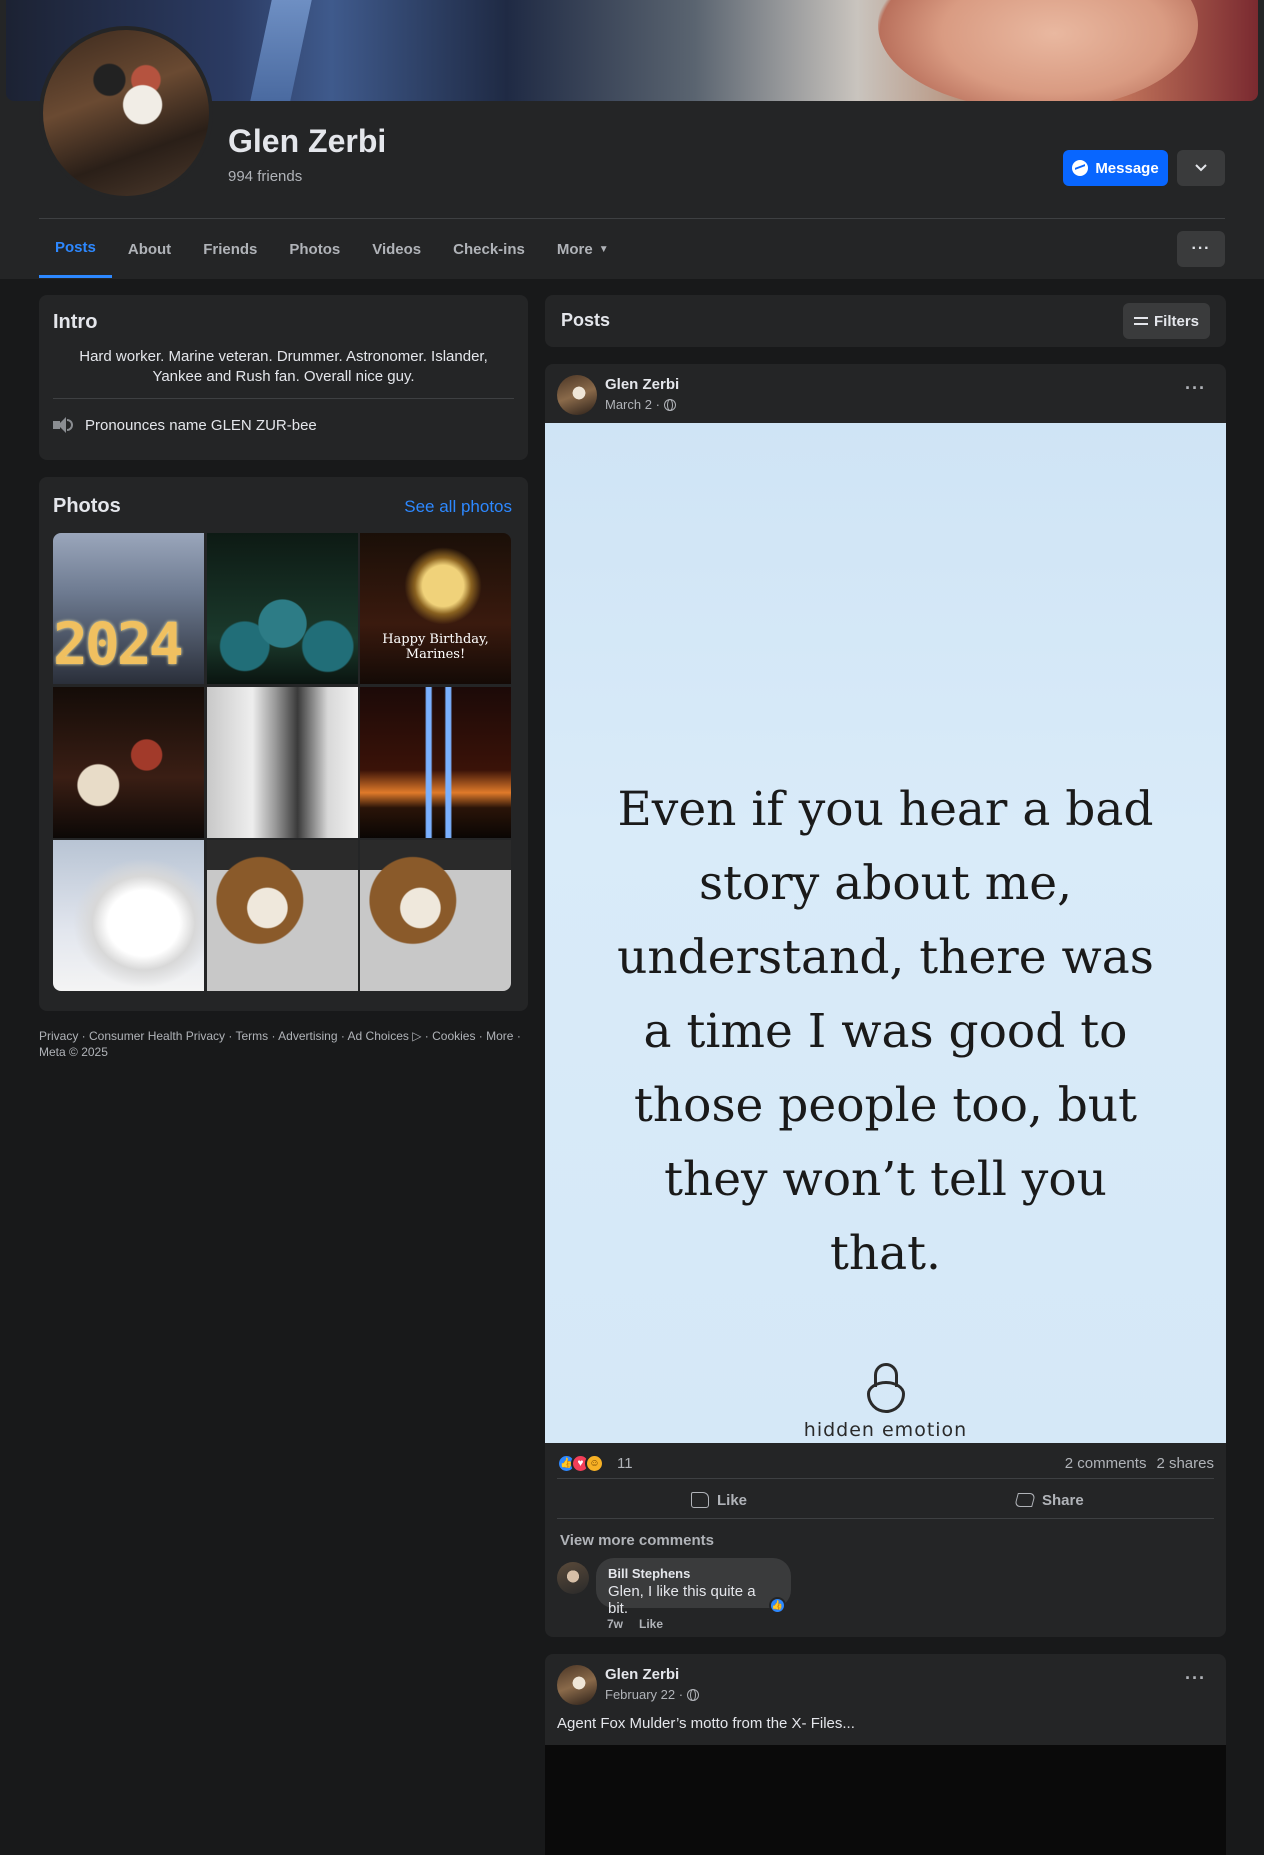 This screenshot has width=1264, height=1855. I want to click on share-label: Share, so click(1063, 1500).